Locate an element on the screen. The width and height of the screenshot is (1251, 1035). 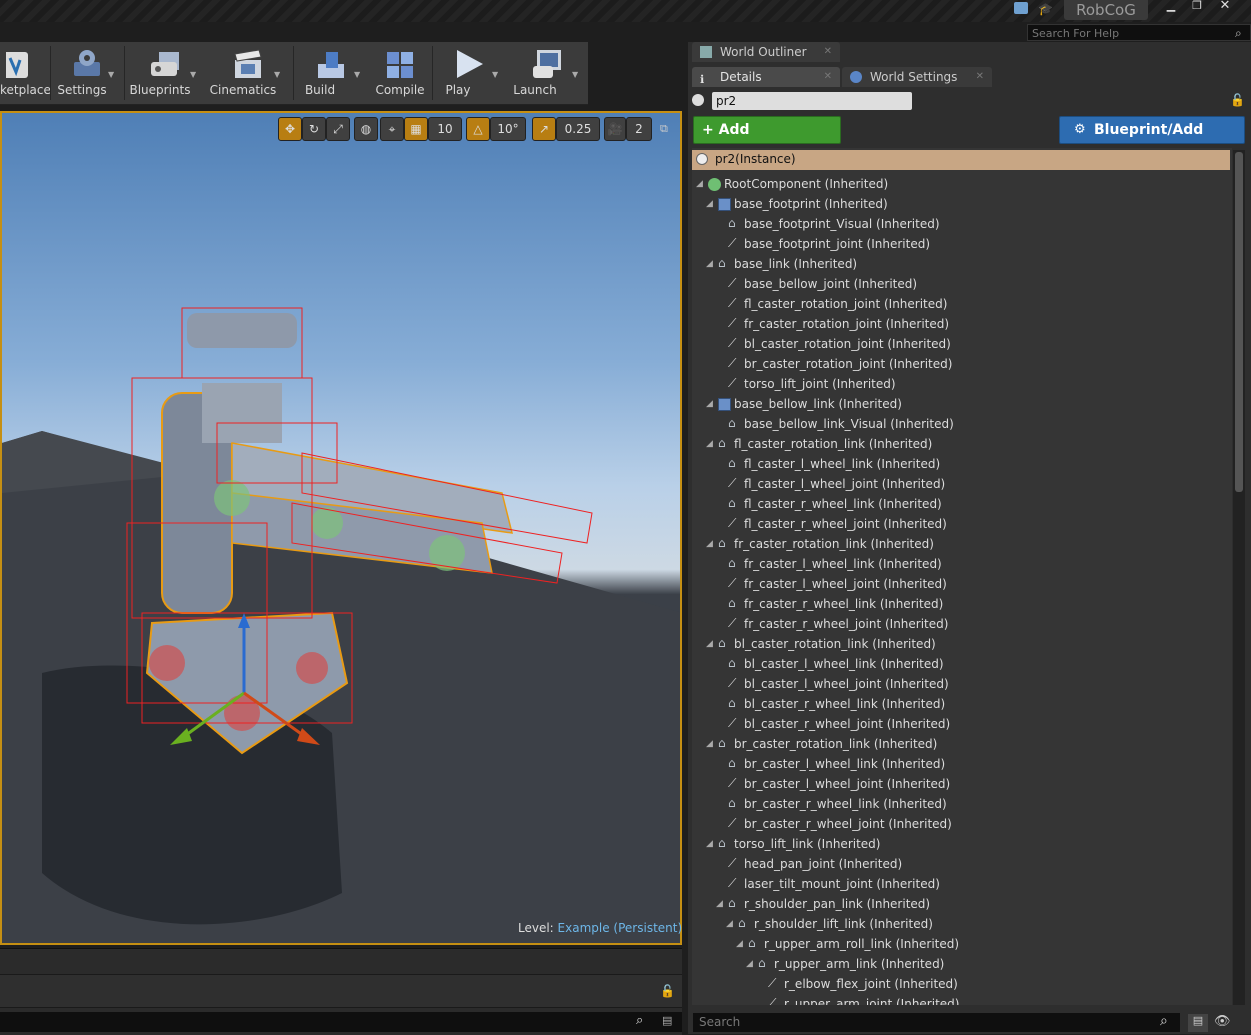
tree-row: ⌂ fr_caster_r_wheel_link (Inherited) is located at coordinates (962, 604).